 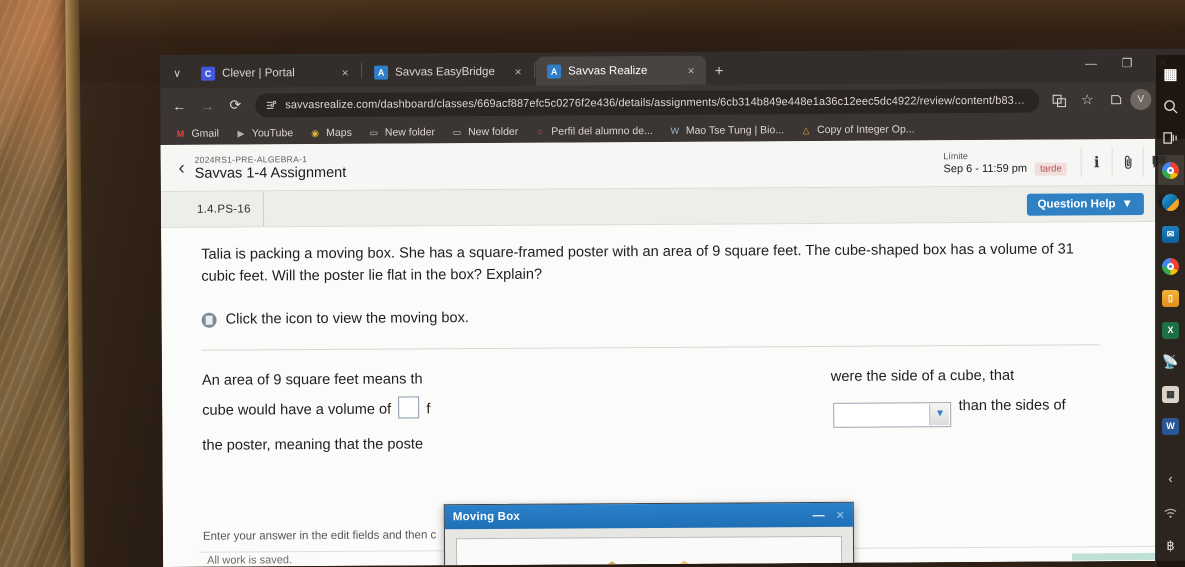 I want to click on search-icon, so click(x=1171, y=106).